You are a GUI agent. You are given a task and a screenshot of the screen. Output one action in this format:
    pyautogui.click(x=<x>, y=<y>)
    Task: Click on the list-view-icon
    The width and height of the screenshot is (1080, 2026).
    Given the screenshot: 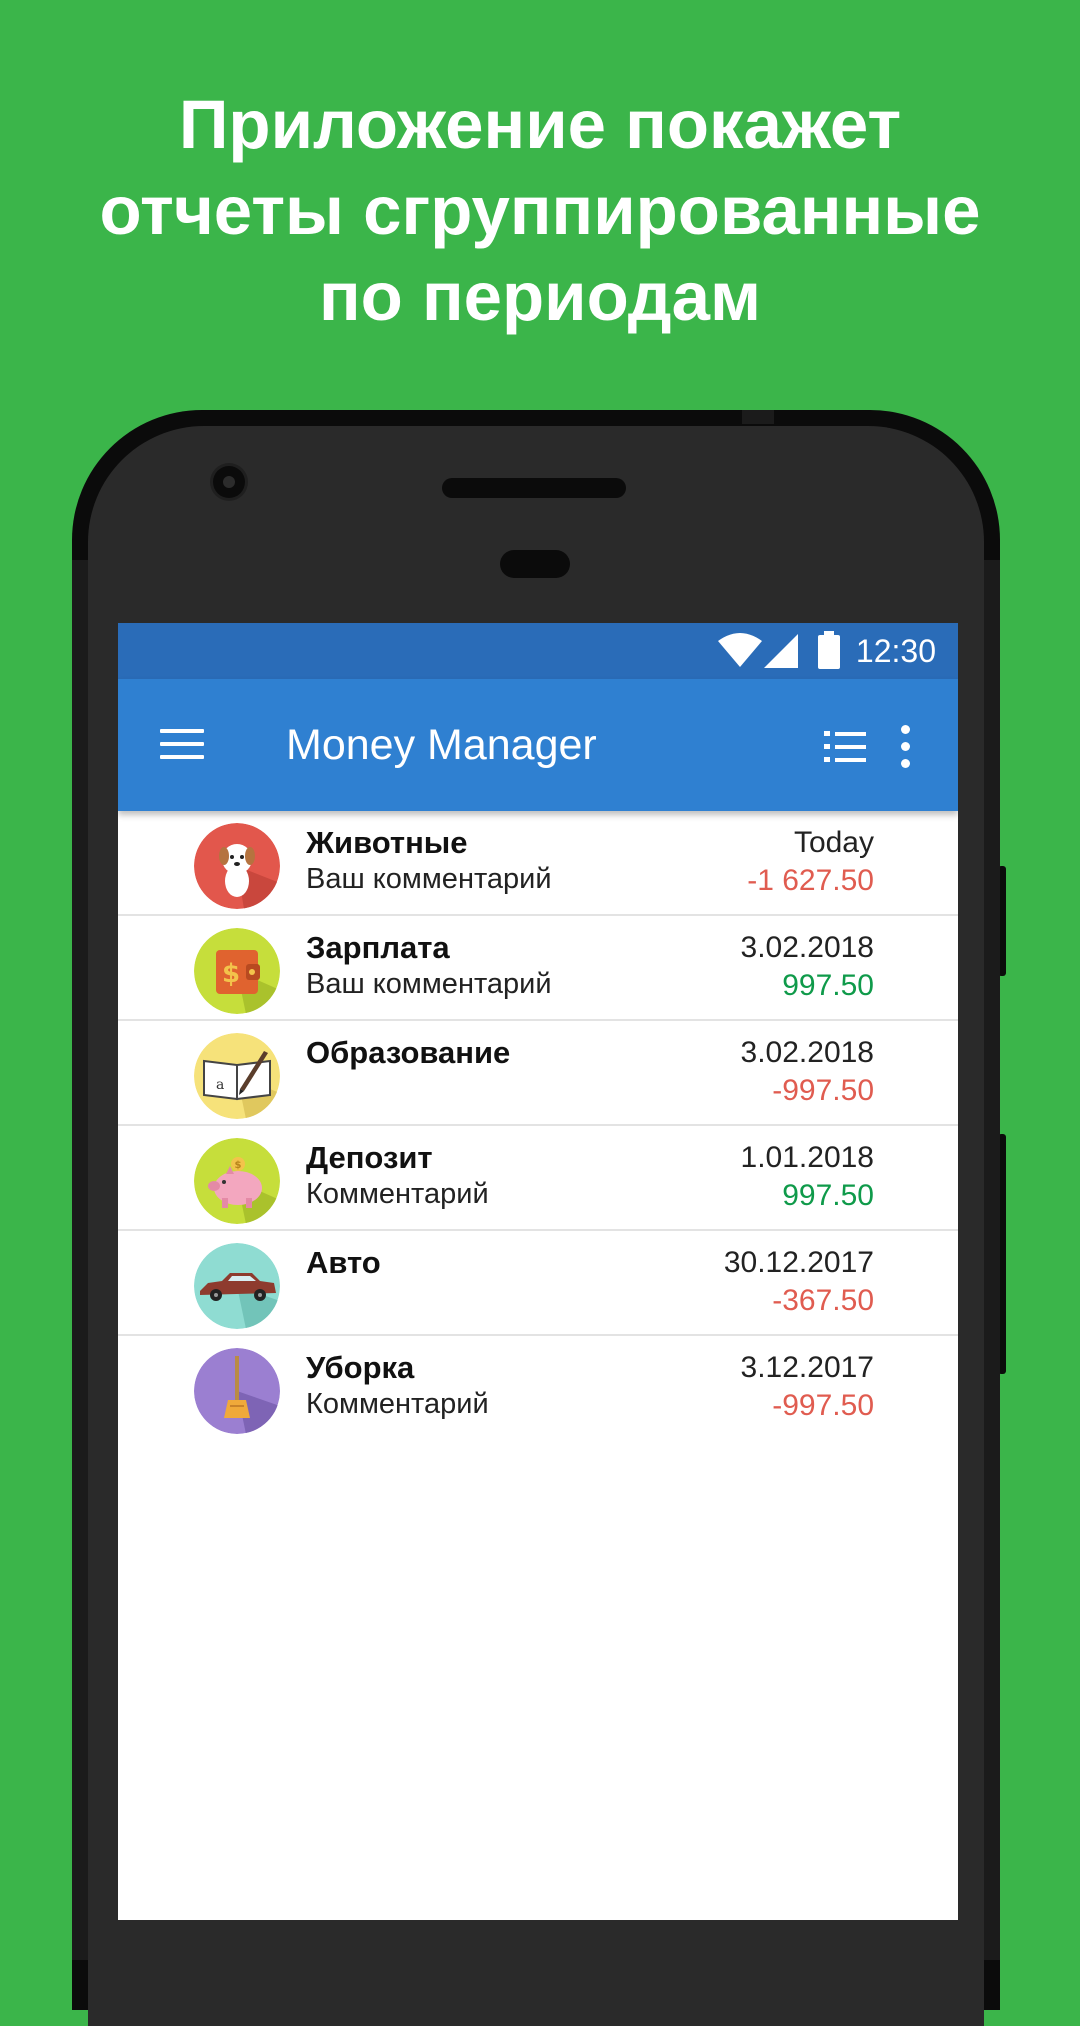 What is the action you would take?
    pyautogui.click(x=845, y=746)
    